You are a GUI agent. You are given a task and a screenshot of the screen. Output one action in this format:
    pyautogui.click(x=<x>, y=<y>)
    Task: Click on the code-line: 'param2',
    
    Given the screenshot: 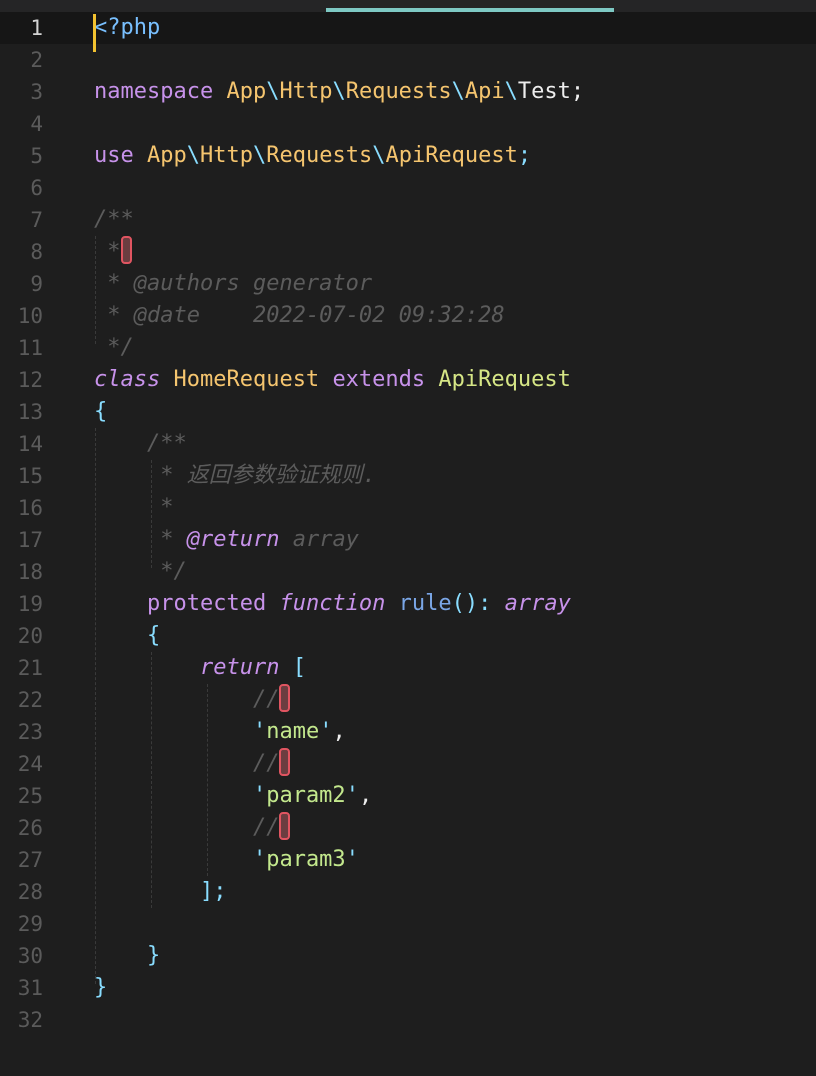 What is the action you would take?
    pyautogui.click(x=455, y=796)
    